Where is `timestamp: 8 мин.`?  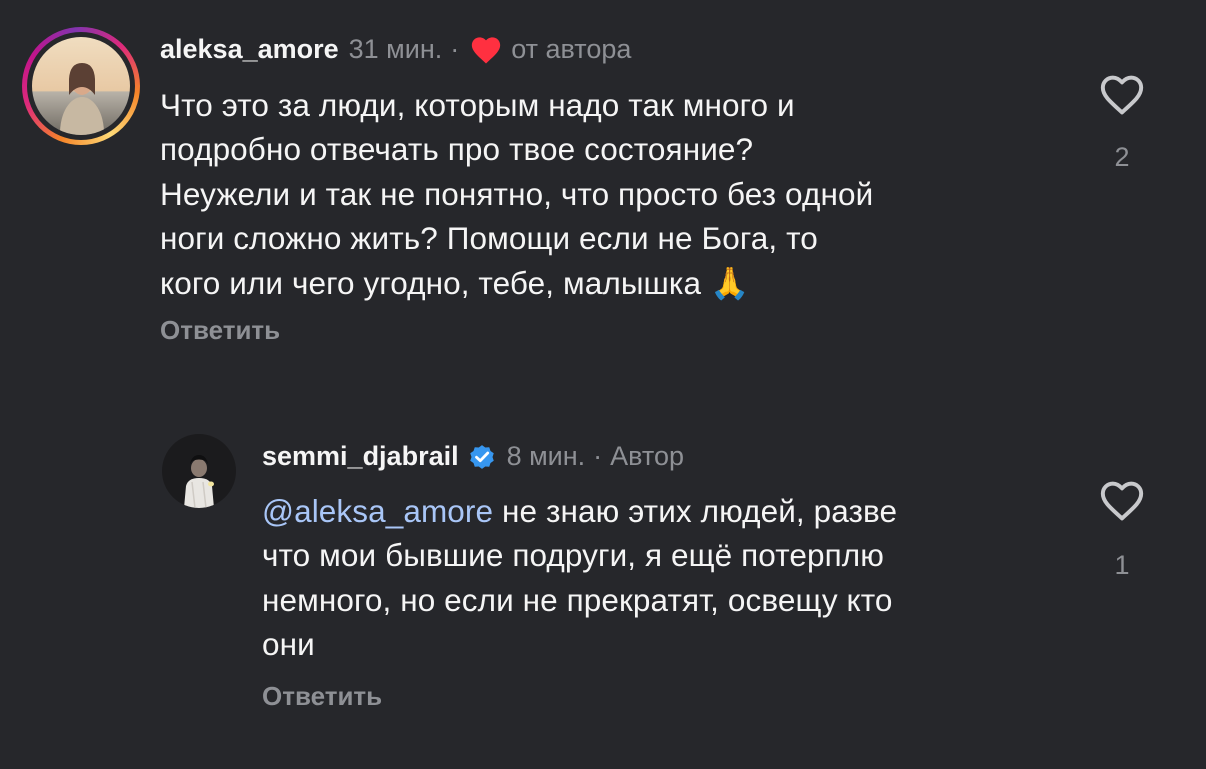 timestamp: 8 мин. is located at coordinates (546, 456).